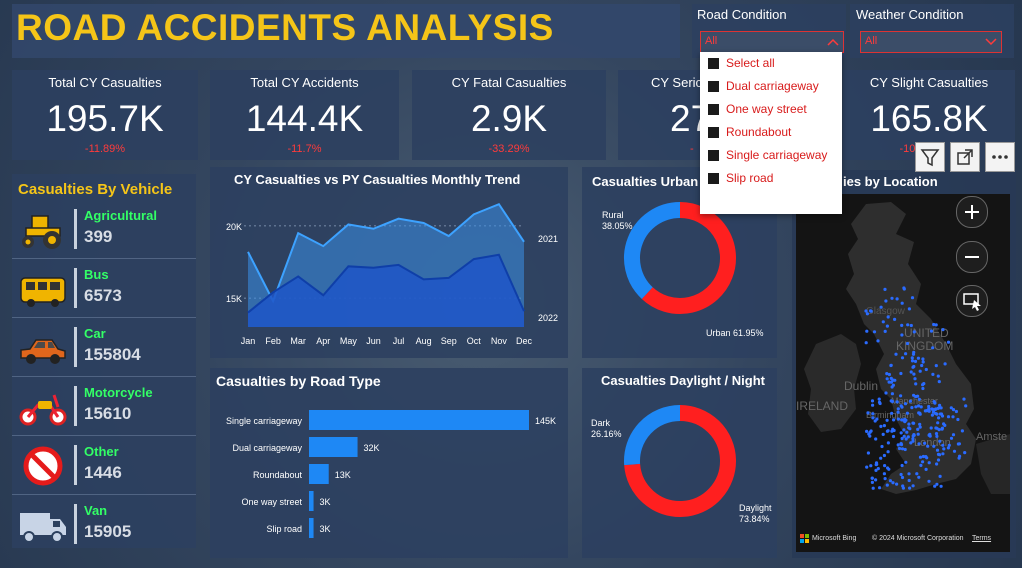 The image size is (1022, 568). What do you see at coordinates (284, 529) in the screenshot?
I see `bar-category-label: Slip road` at bounding box center [284, 529].